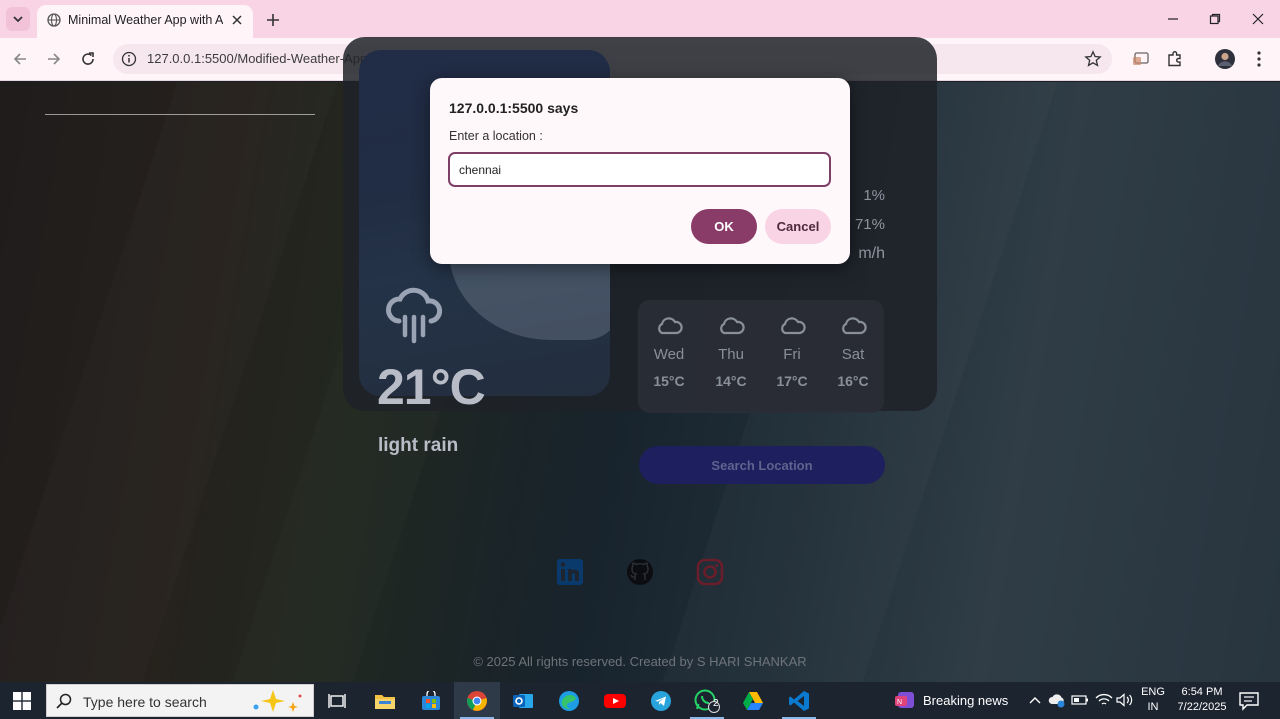  Describe the element at coordinates (1225, 59) in the screenshot. I see `profile-avatar` at that location.